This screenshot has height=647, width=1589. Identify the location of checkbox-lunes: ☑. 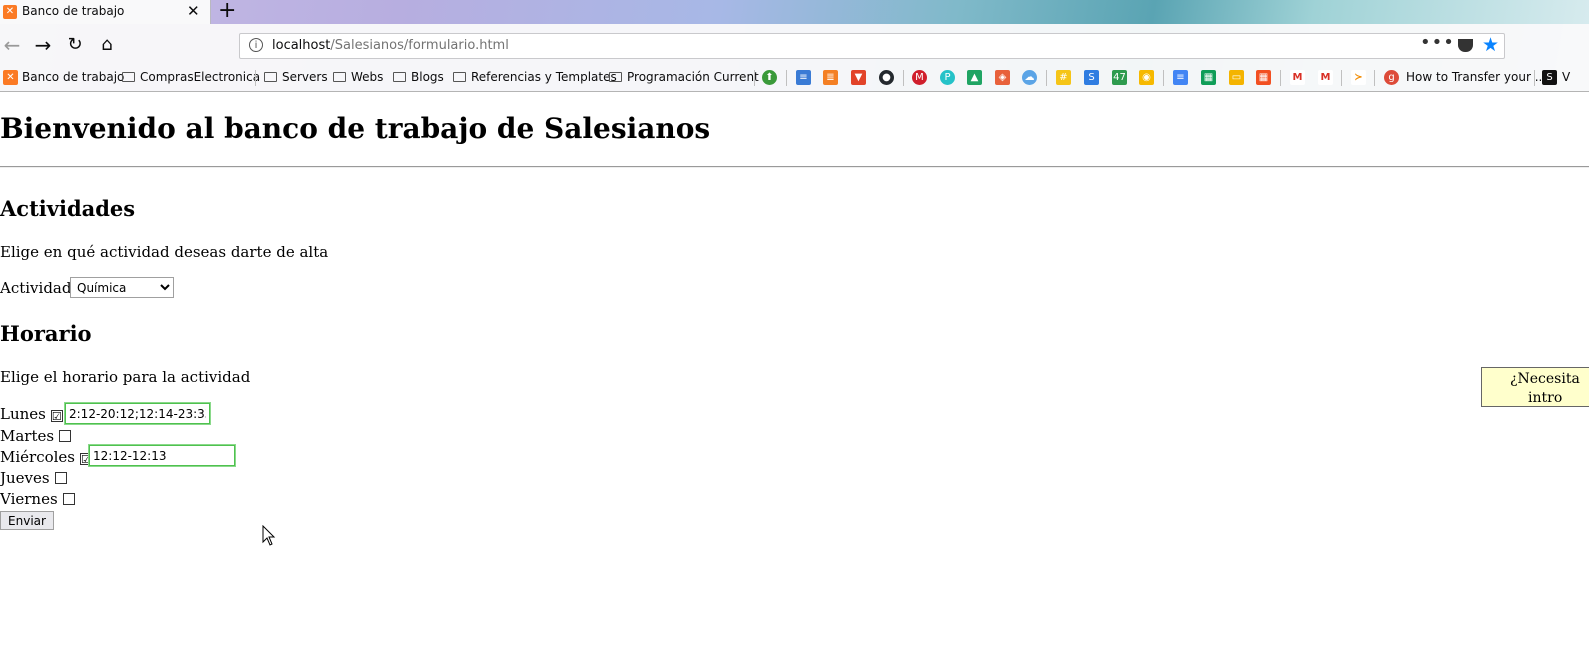
(56, 416).